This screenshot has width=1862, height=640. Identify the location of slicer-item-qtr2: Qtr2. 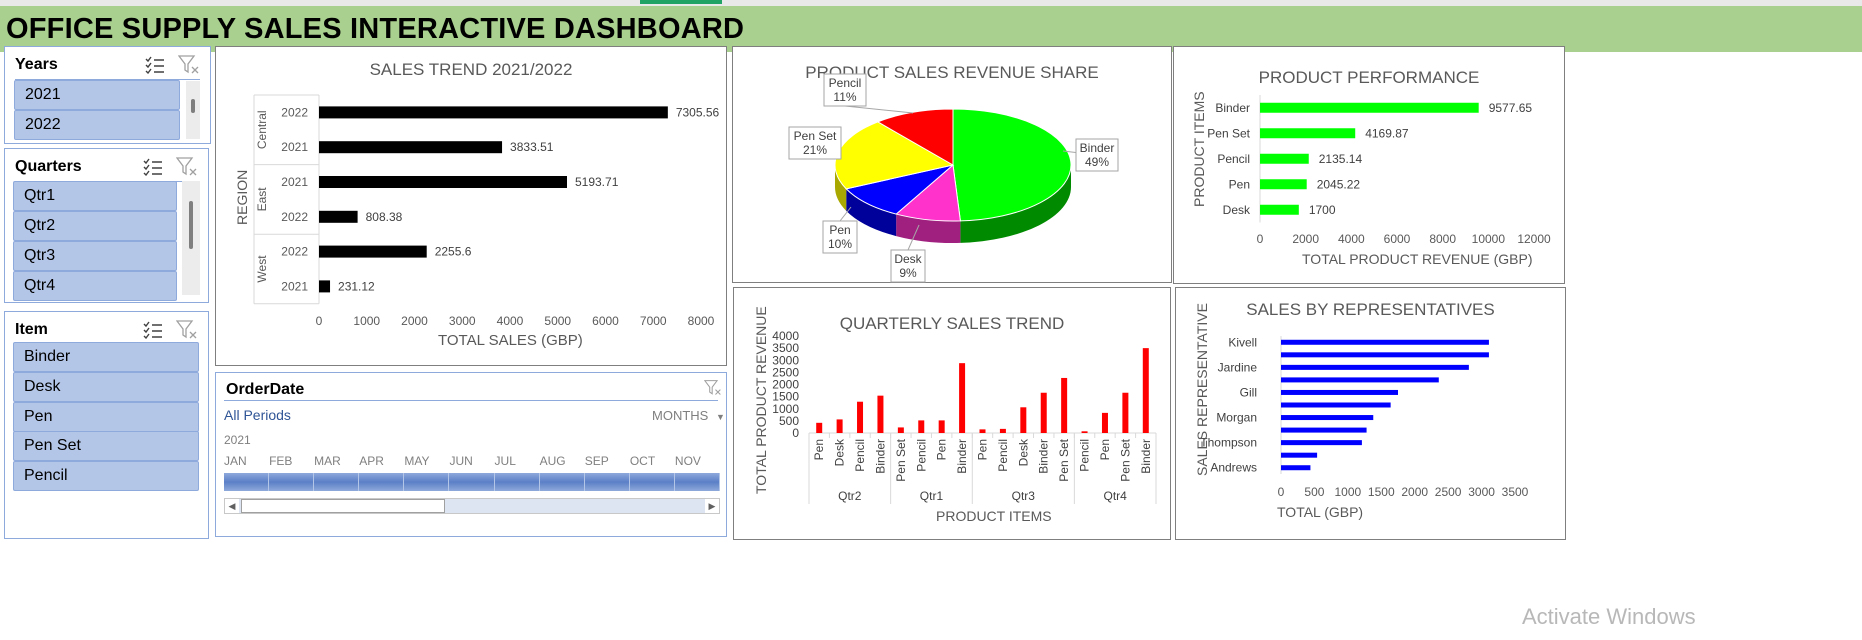
(95, 226).